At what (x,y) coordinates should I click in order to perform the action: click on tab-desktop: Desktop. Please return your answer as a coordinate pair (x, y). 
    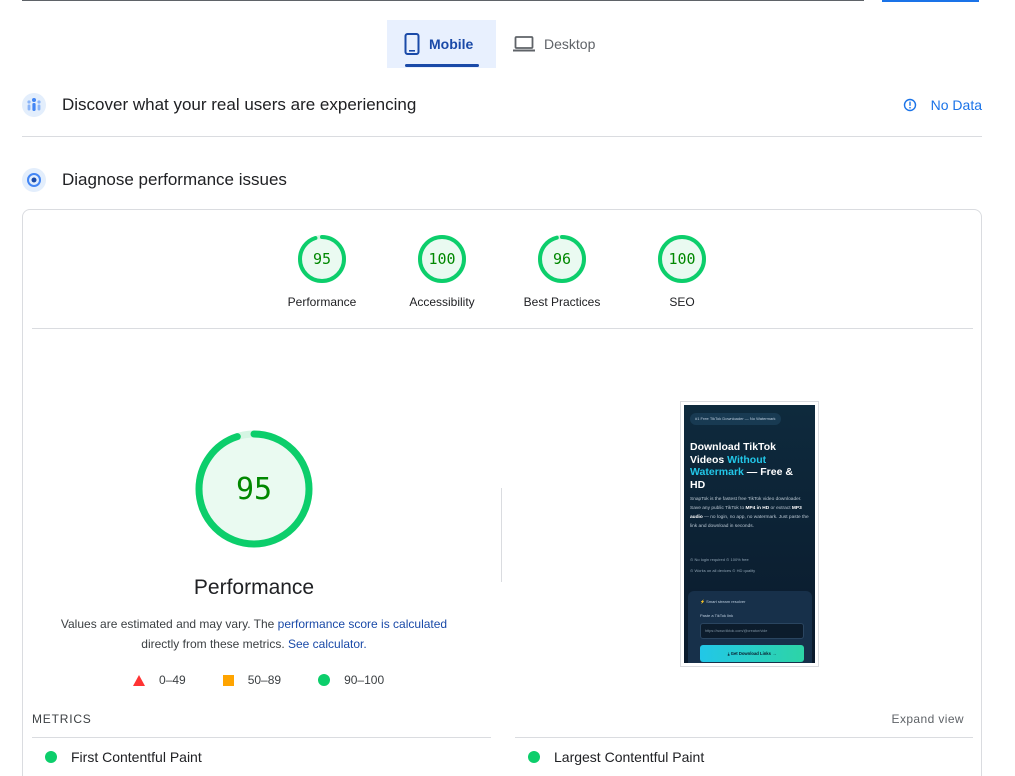
    Looking at the image, I should click on (554, 44).